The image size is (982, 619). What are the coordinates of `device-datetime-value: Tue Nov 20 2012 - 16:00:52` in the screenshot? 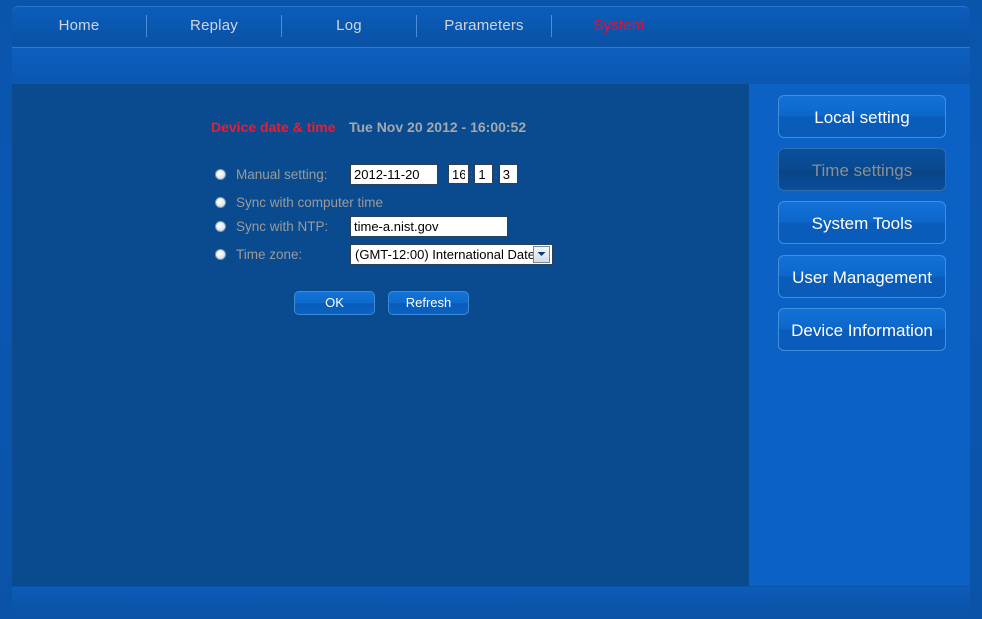 It's located at (437, 127).